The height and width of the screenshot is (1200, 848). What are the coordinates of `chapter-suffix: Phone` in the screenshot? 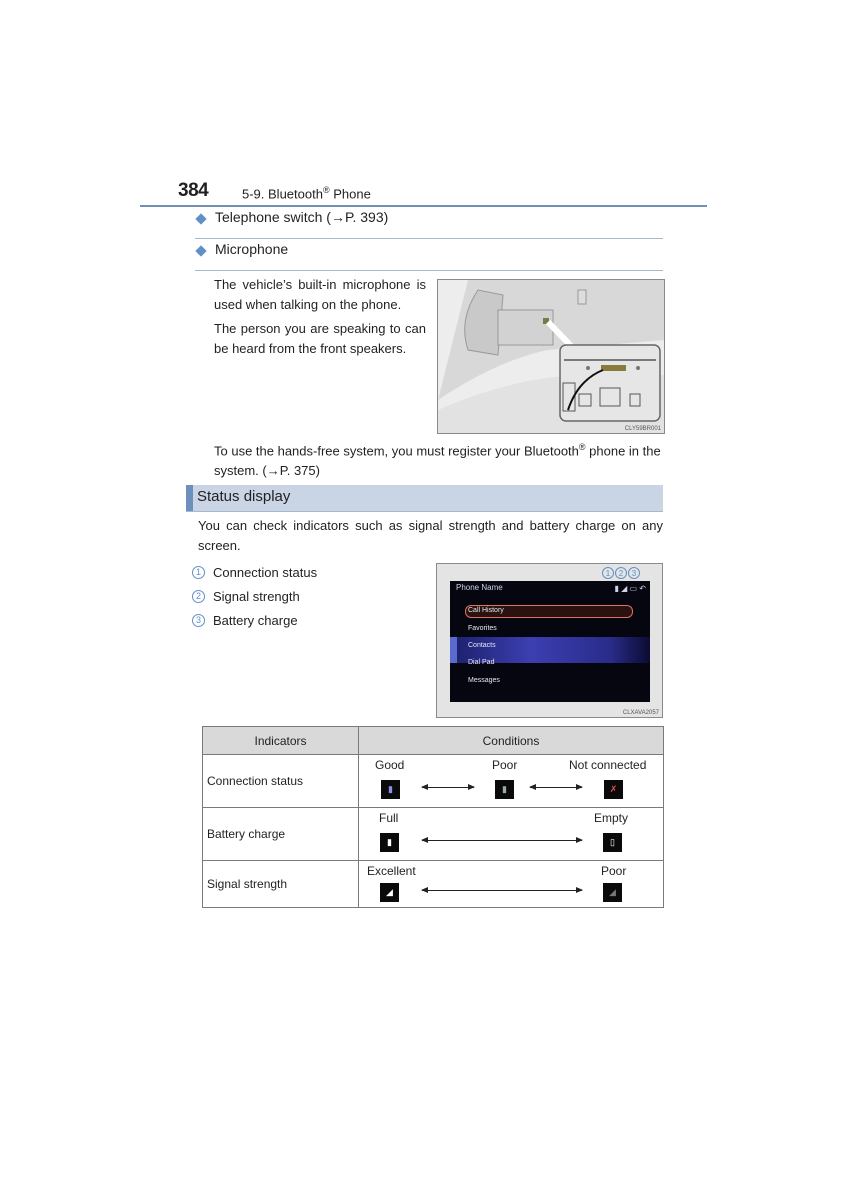 It's located at (350, 194).